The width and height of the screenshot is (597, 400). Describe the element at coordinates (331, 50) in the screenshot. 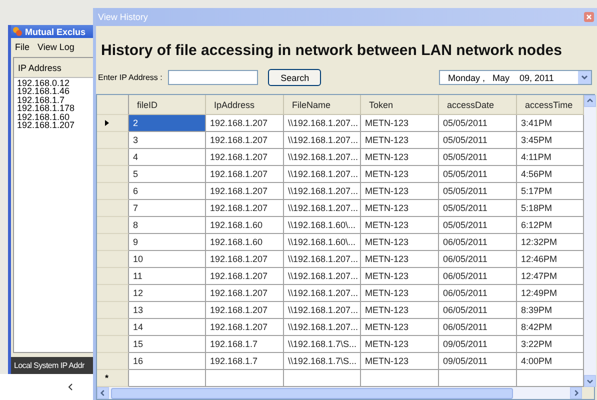

I see `page-heading: History of file accessing in network between LAN network nodes` at that location.